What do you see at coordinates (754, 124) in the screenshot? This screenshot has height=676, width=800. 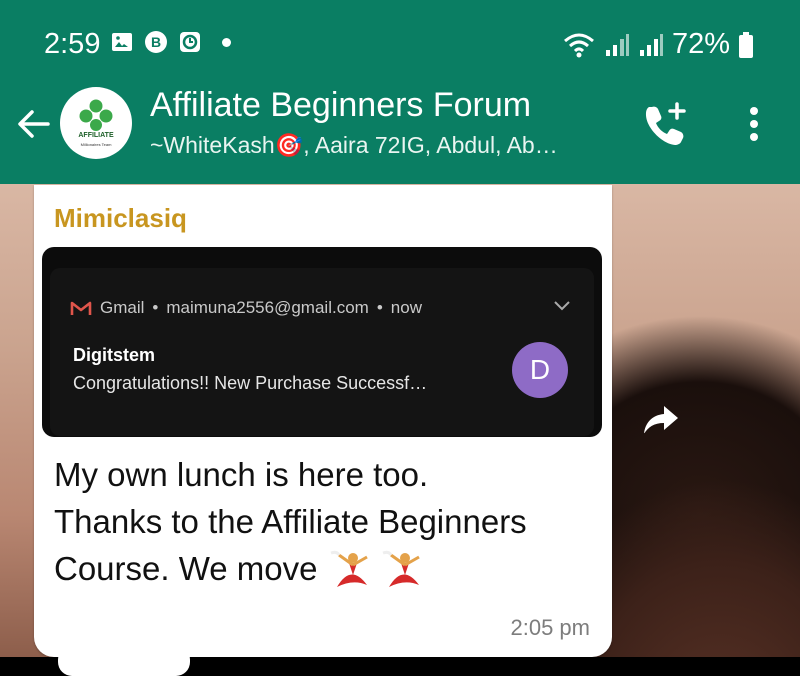 I see `more-vert-icon` at bounding box center [754, 124].